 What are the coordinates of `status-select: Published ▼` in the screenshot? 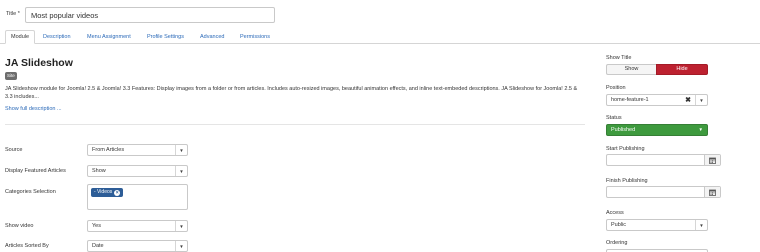 It's located at (657, 130).